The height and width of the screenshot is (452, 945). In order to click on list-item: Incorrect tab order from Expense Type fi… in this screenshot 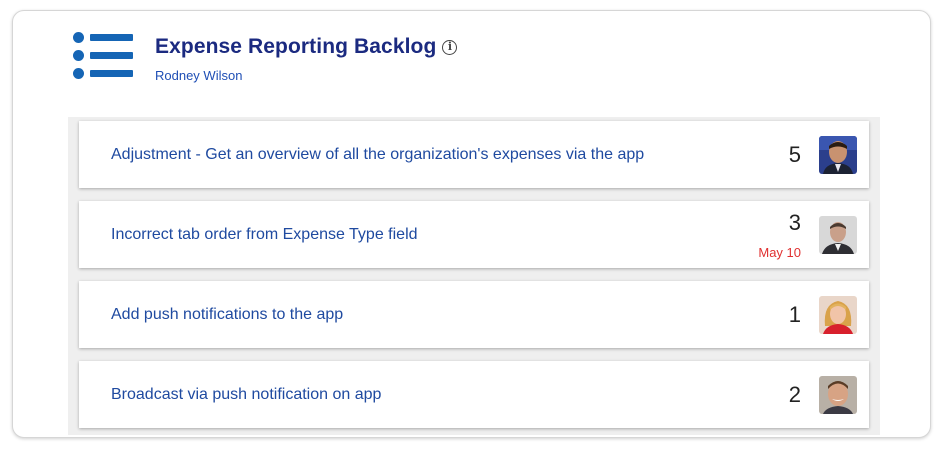, I will do `click(474, 234)`.